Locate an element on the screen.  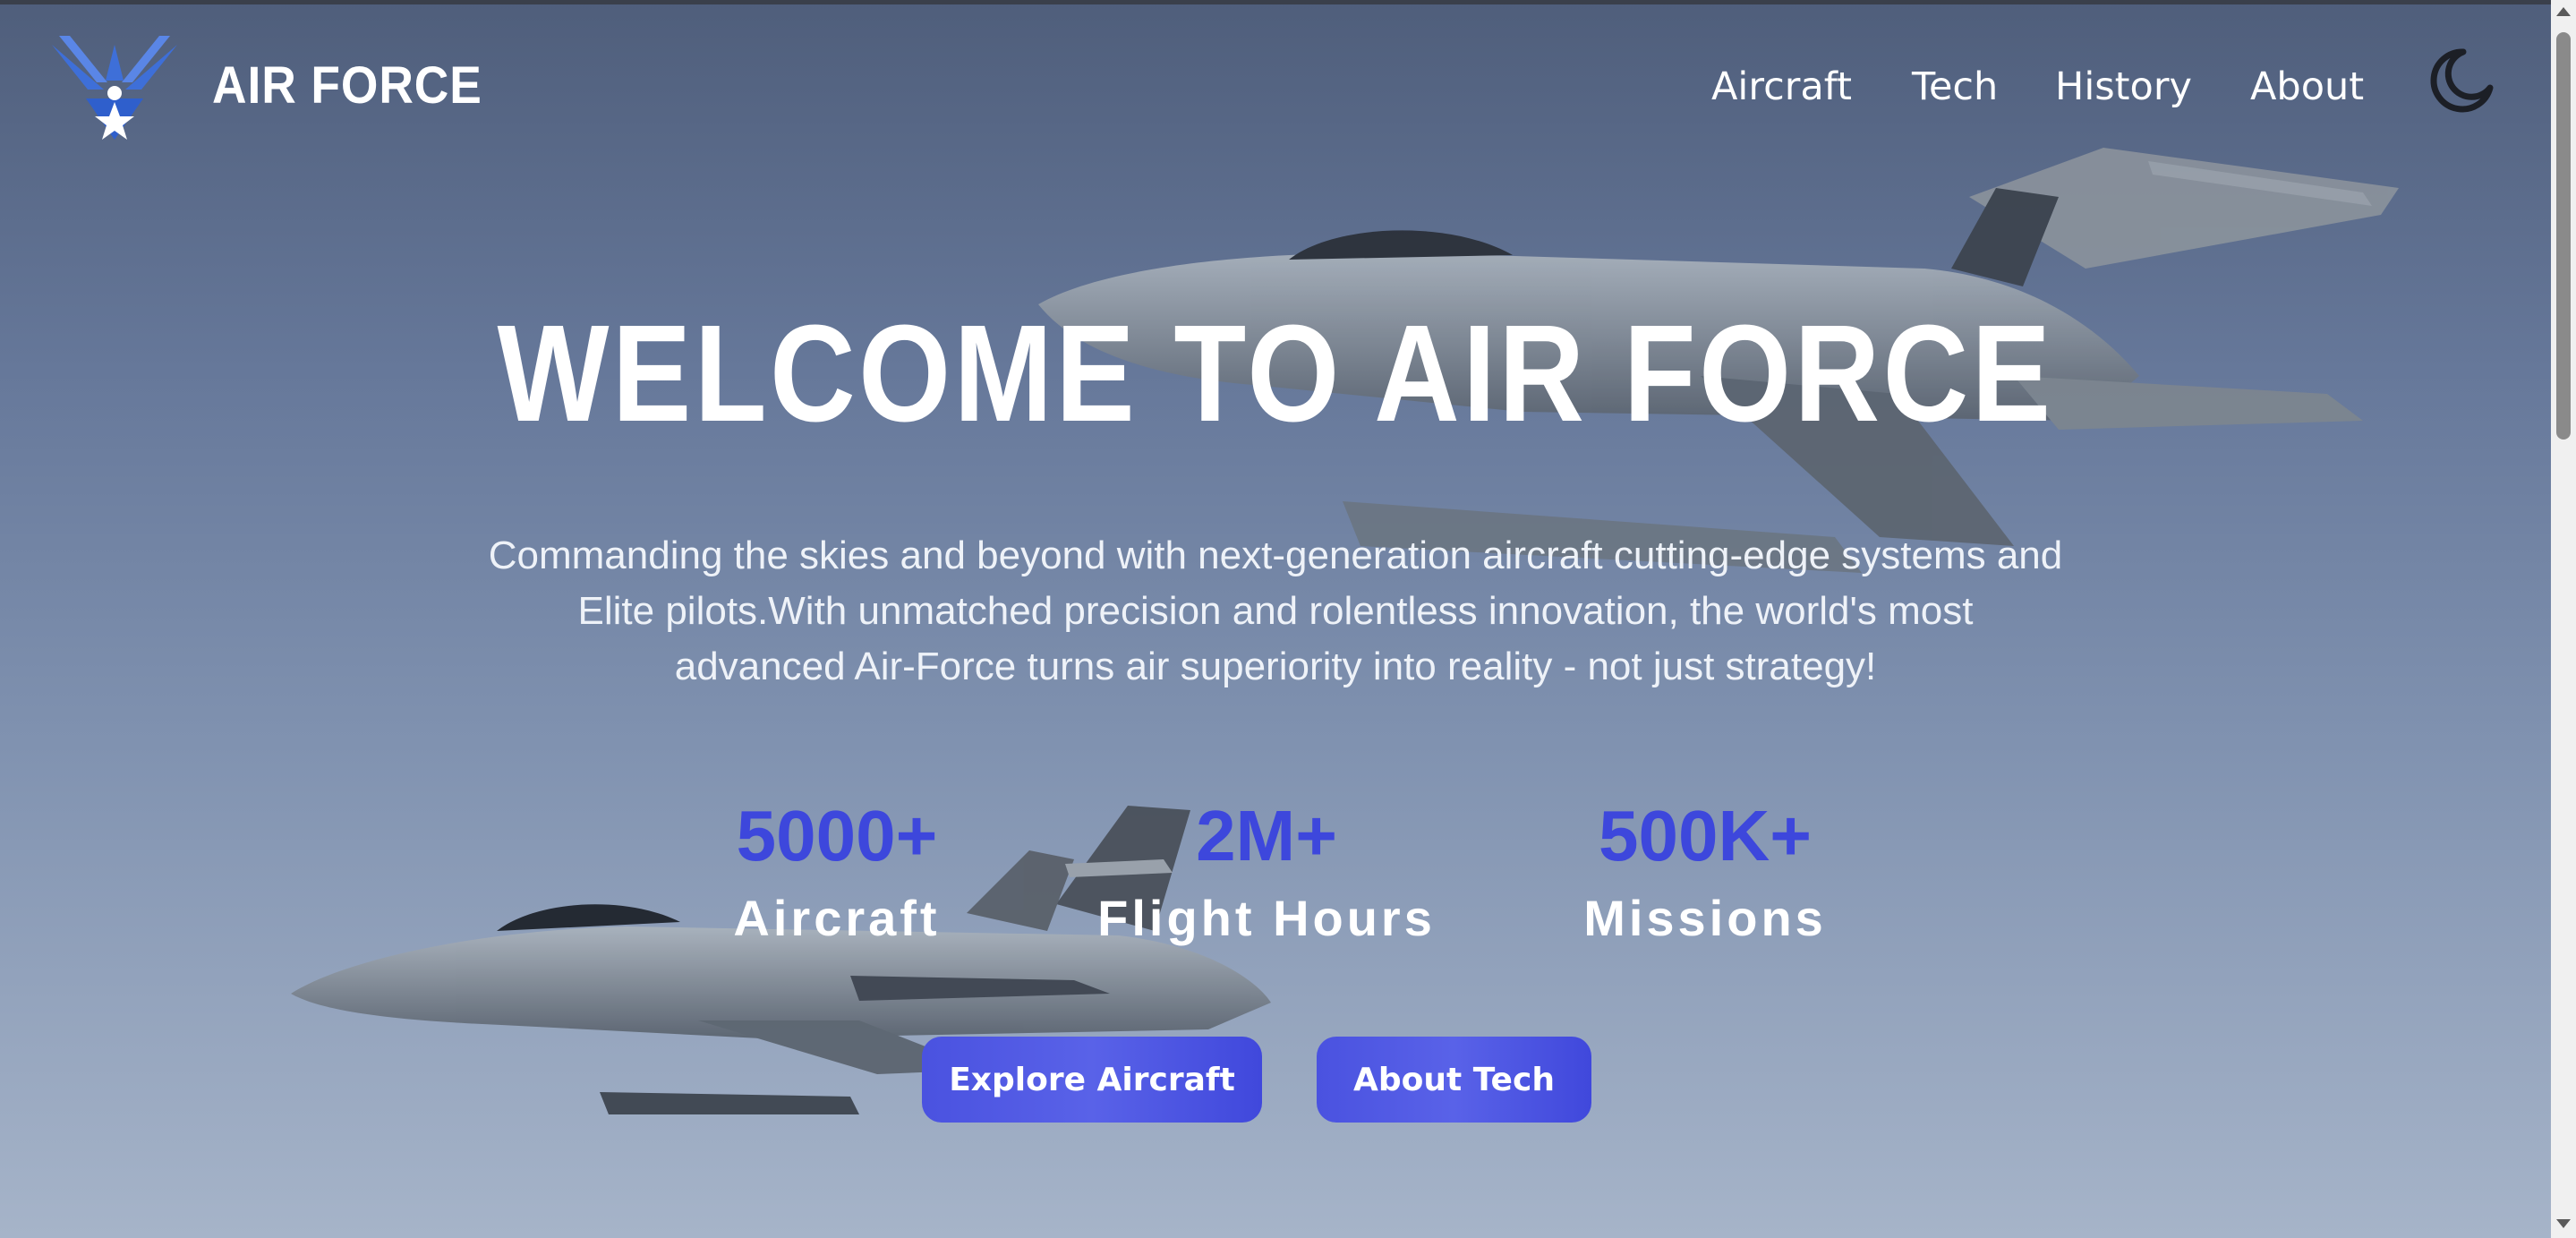
nav-link-history: History is located at coordinates (2123, 86).